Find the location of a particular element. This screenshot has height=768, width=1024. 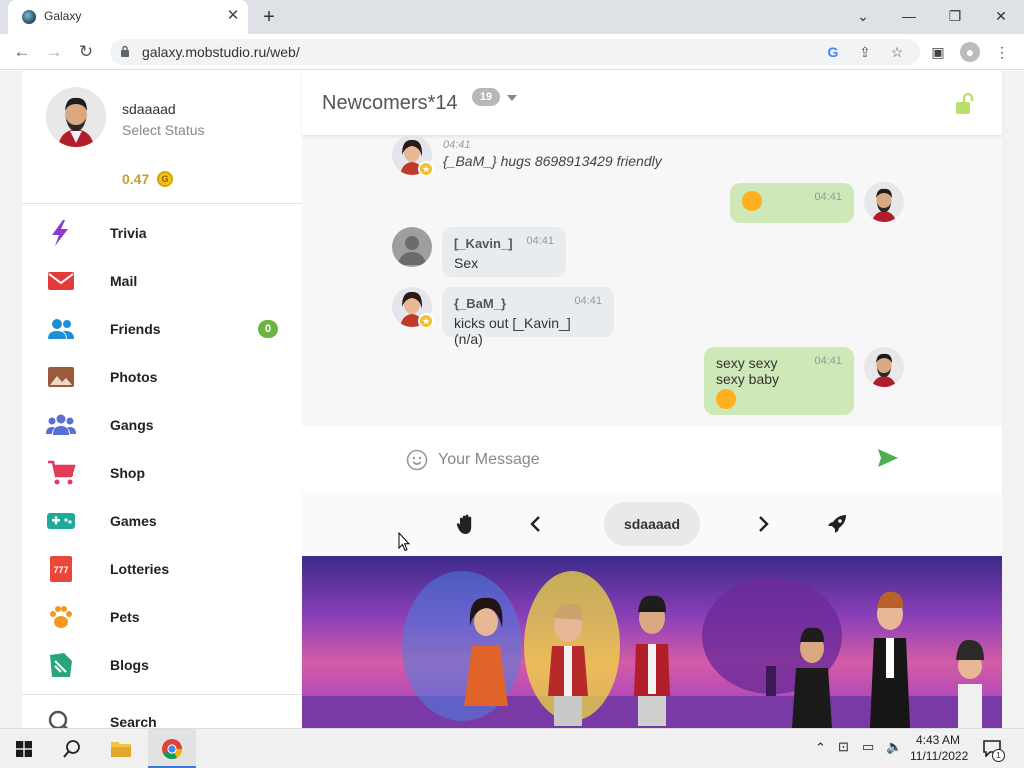

forward-button: → is located at coordinates (54, 52).